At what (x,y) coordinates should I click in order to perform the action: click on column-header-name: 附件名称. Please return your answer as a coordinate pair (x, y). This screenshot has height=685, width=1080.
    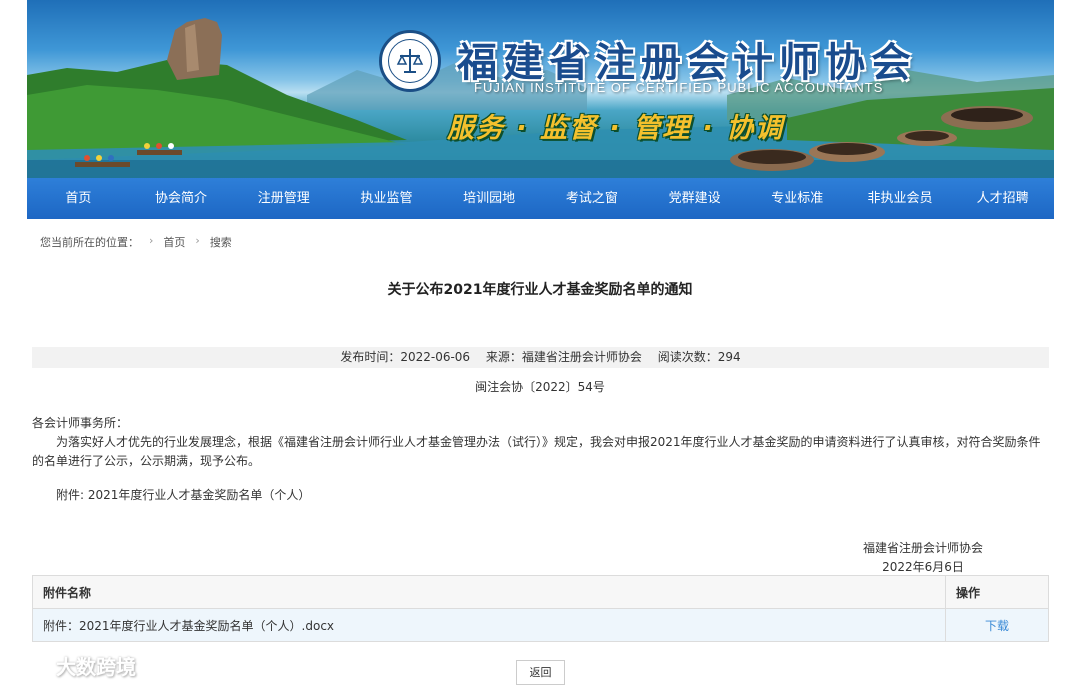
    Looking at the image, I should click on (489, 592).